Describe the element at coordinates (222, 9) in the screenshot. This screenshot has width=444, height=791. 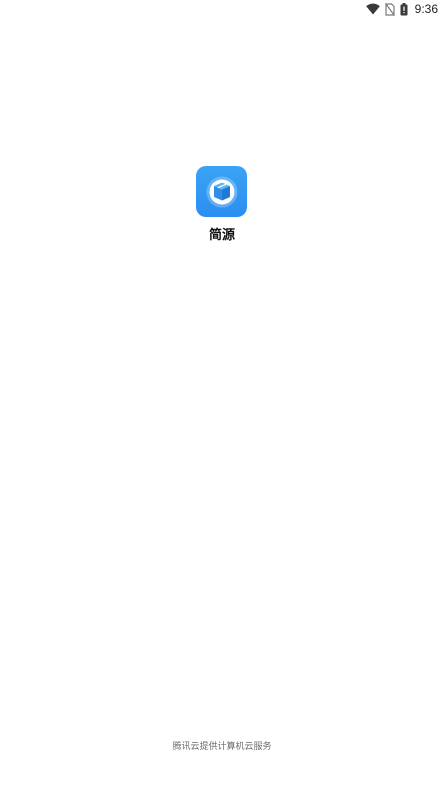
I see `status-bar: 9:36` at that location.